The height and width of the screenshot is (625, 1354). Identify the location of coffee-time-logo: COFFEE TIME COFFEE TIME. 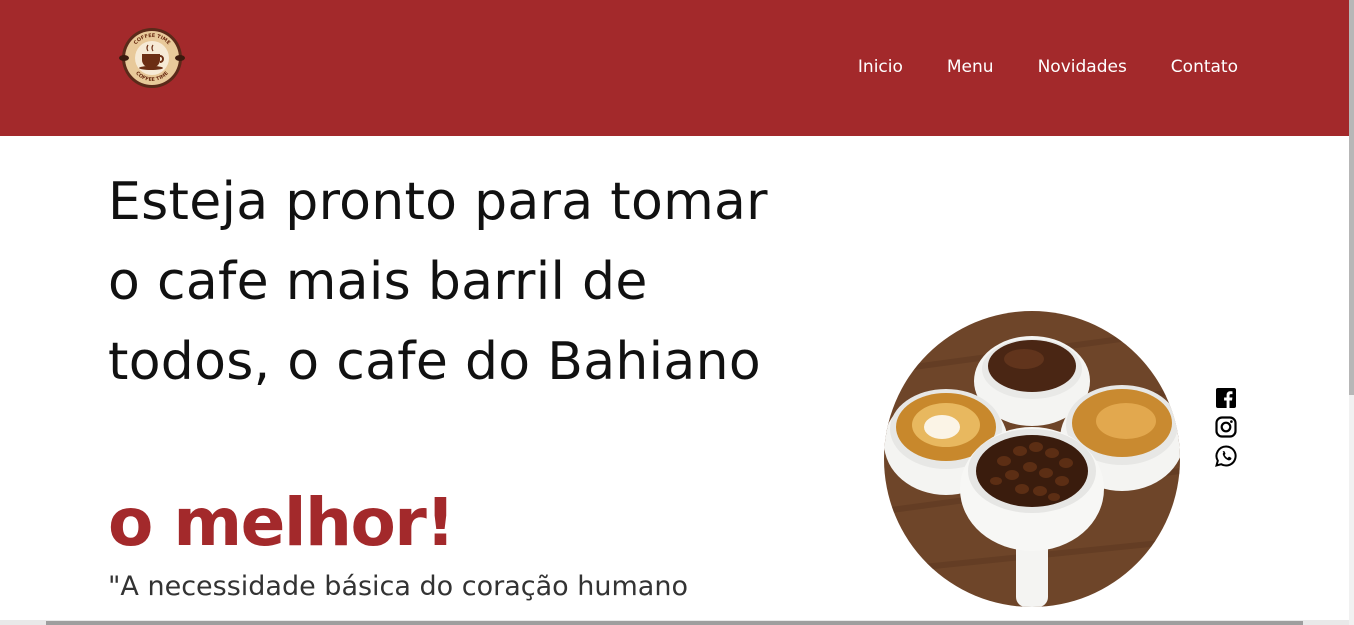
(152, 58).